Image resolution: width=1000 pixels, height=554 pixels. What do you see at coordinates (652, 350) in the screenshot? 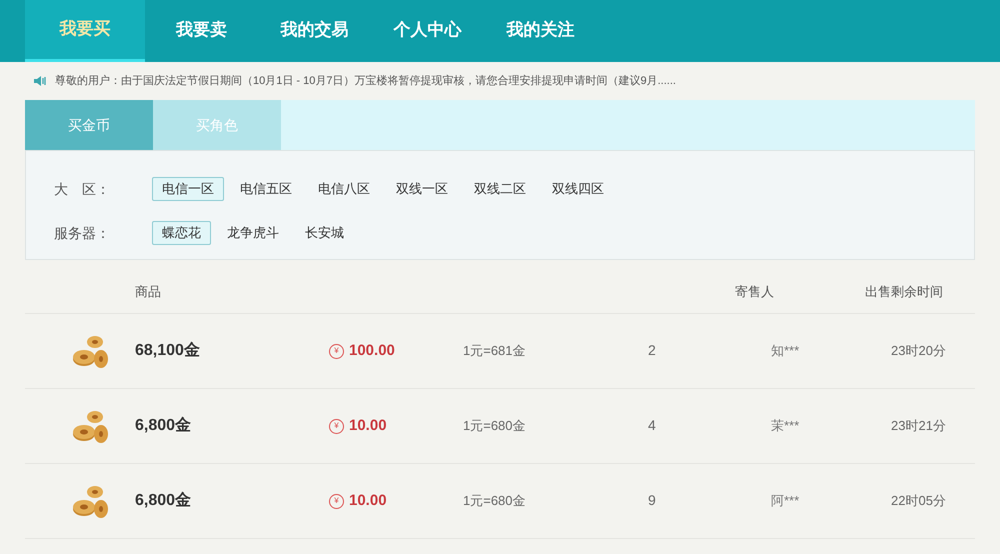
I see `stock-count: 2` at bounding box center [652, 350].